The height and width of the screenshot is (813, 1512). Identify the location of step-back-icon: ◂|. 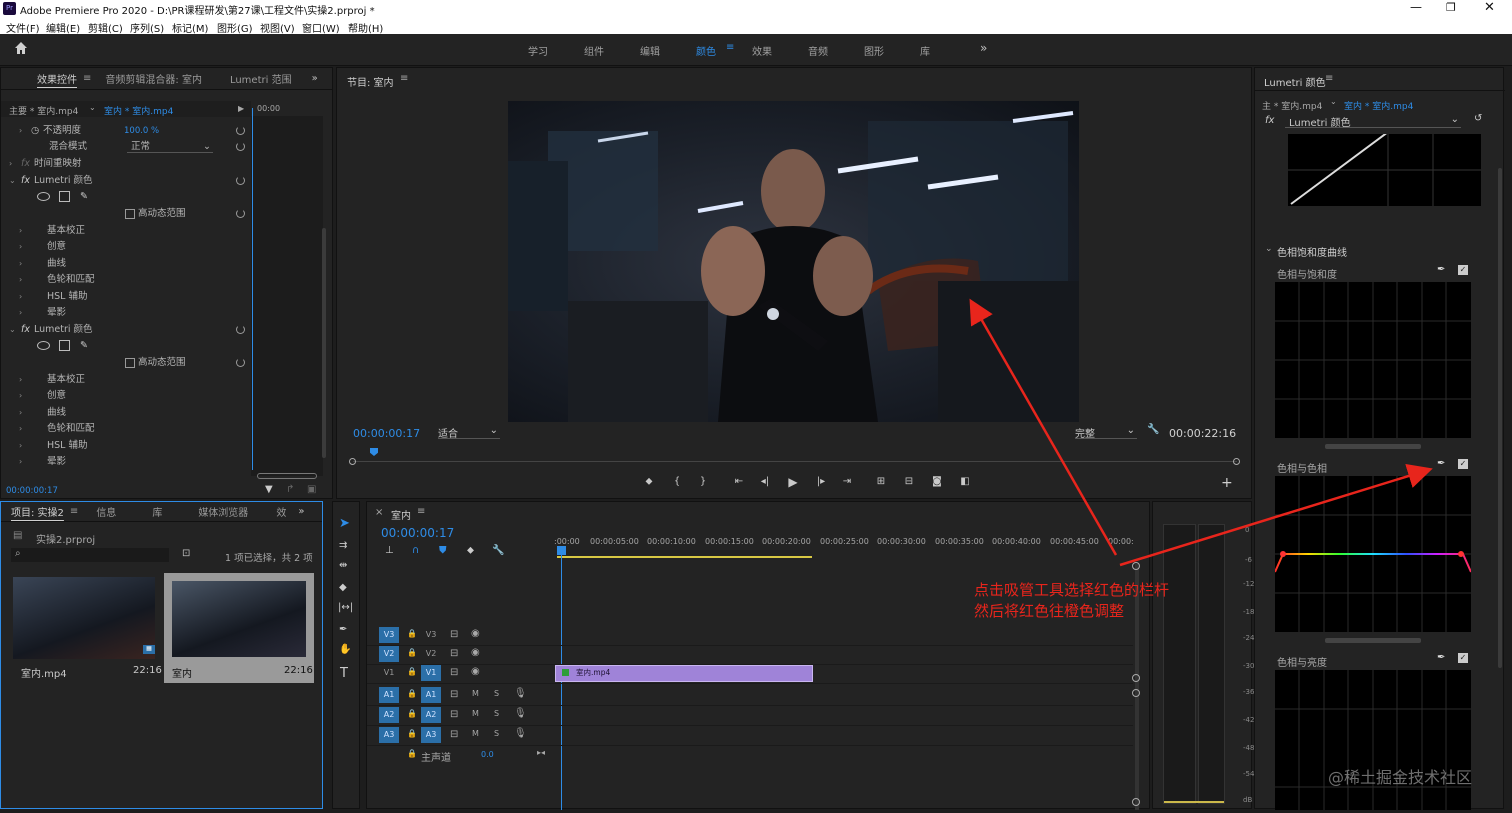
(765, 482).